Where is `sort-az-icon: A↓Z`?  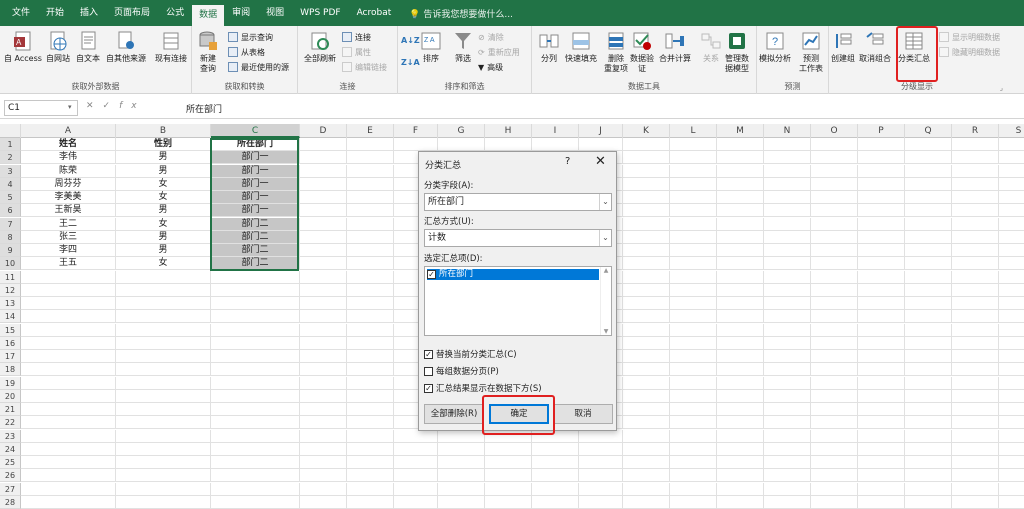 sort-az-icon: A↓Z is located at coordinates (410, 40).